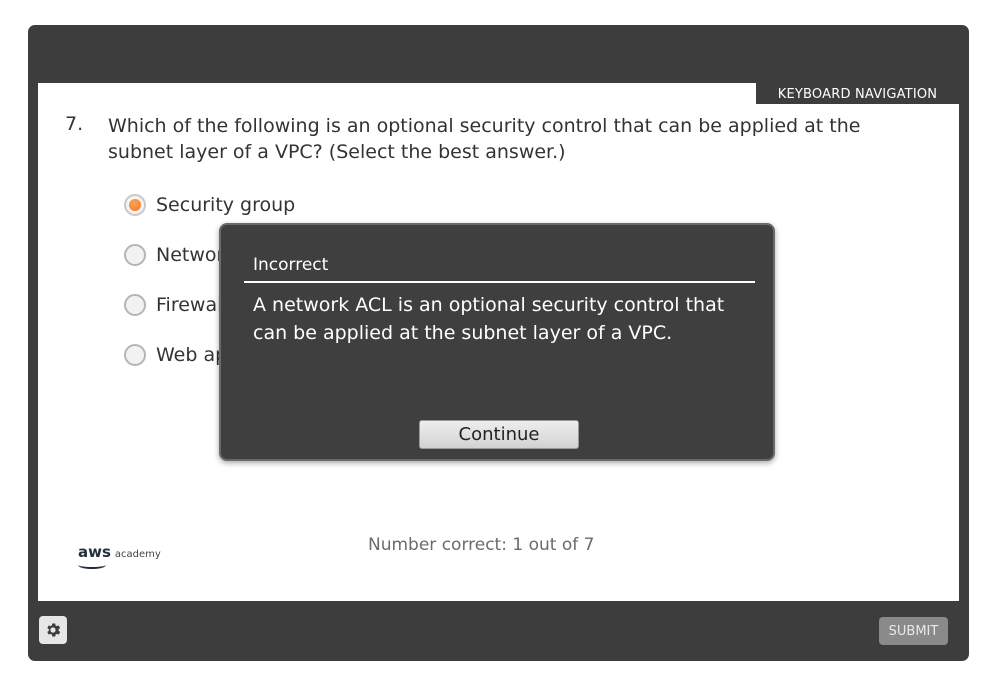 The height and width of the screenshot is (674, 984). I want to click on dialog-title: Incorrect, so click(291, 265).